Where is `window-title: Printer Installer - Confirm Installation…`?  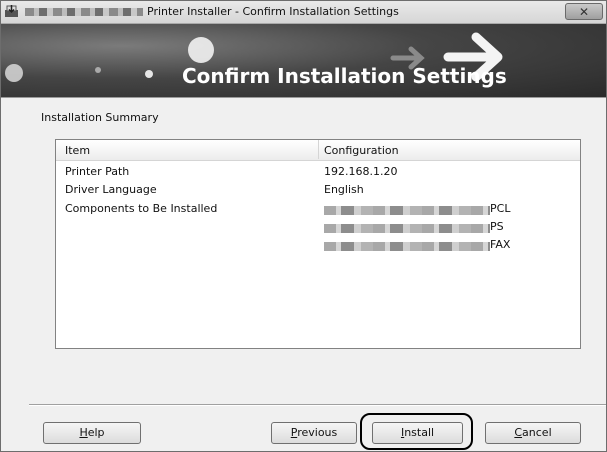
window-title: Printer Installer - Confirm Installation… is located at coordinates (273, 11).